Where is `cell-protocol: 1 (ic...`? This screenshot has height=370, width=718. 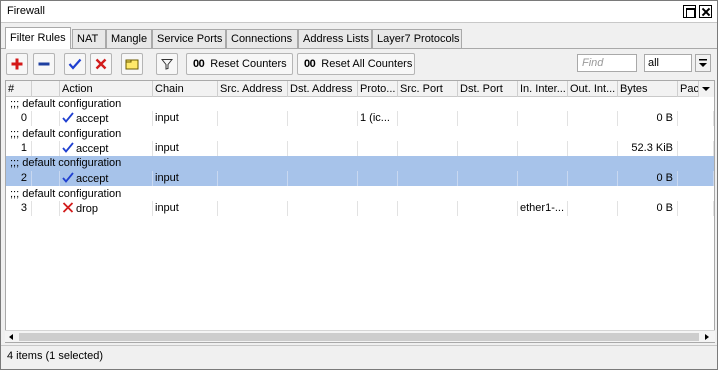
cell-protocol: 1 (ic... is located at coordinates (378, 118).